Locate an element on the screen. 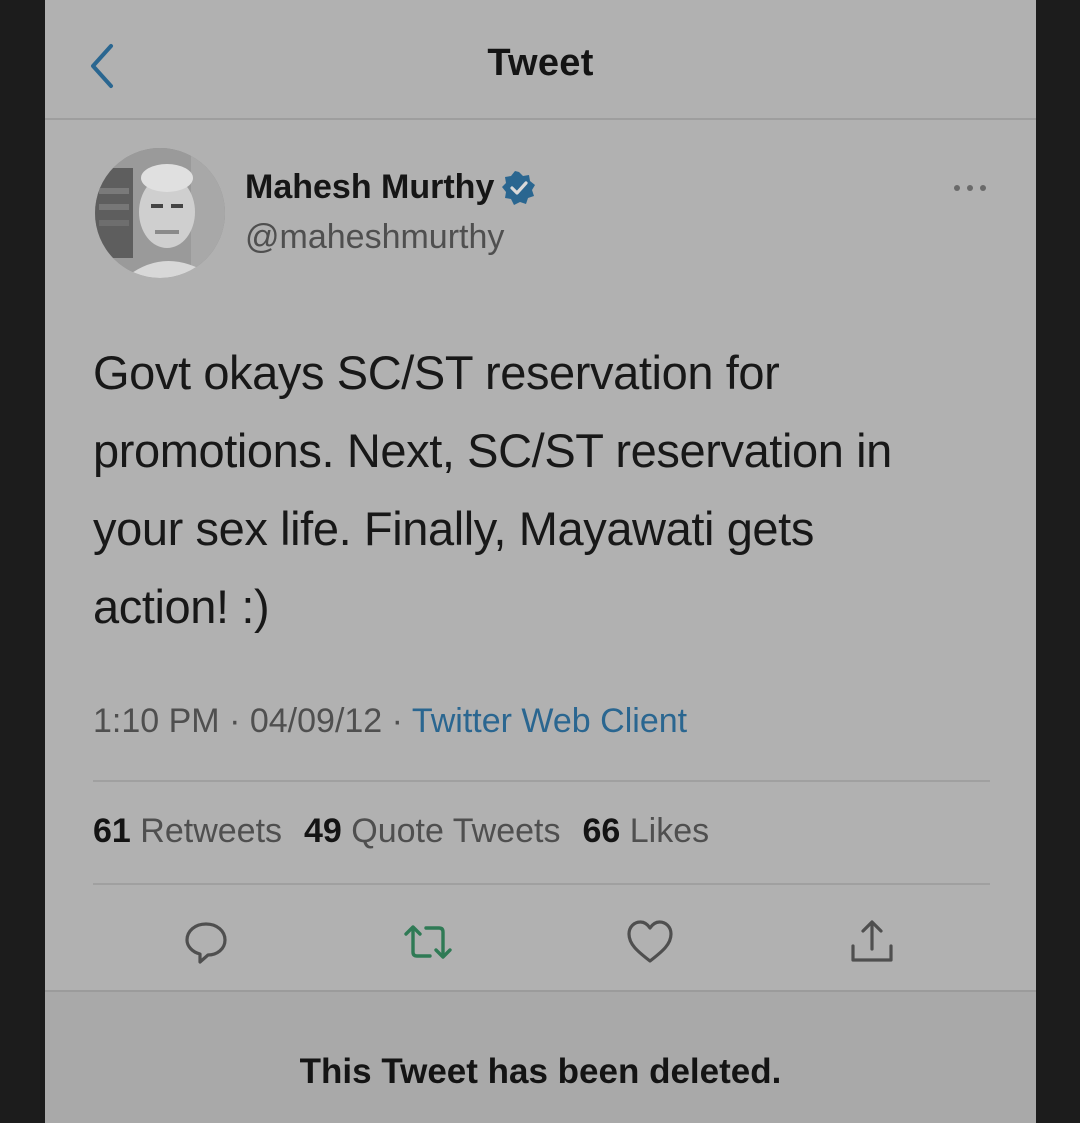 Image resolution: width=1080 pixels, height=1123 pixels. avatar-photo is located at coordinates (160, 213).